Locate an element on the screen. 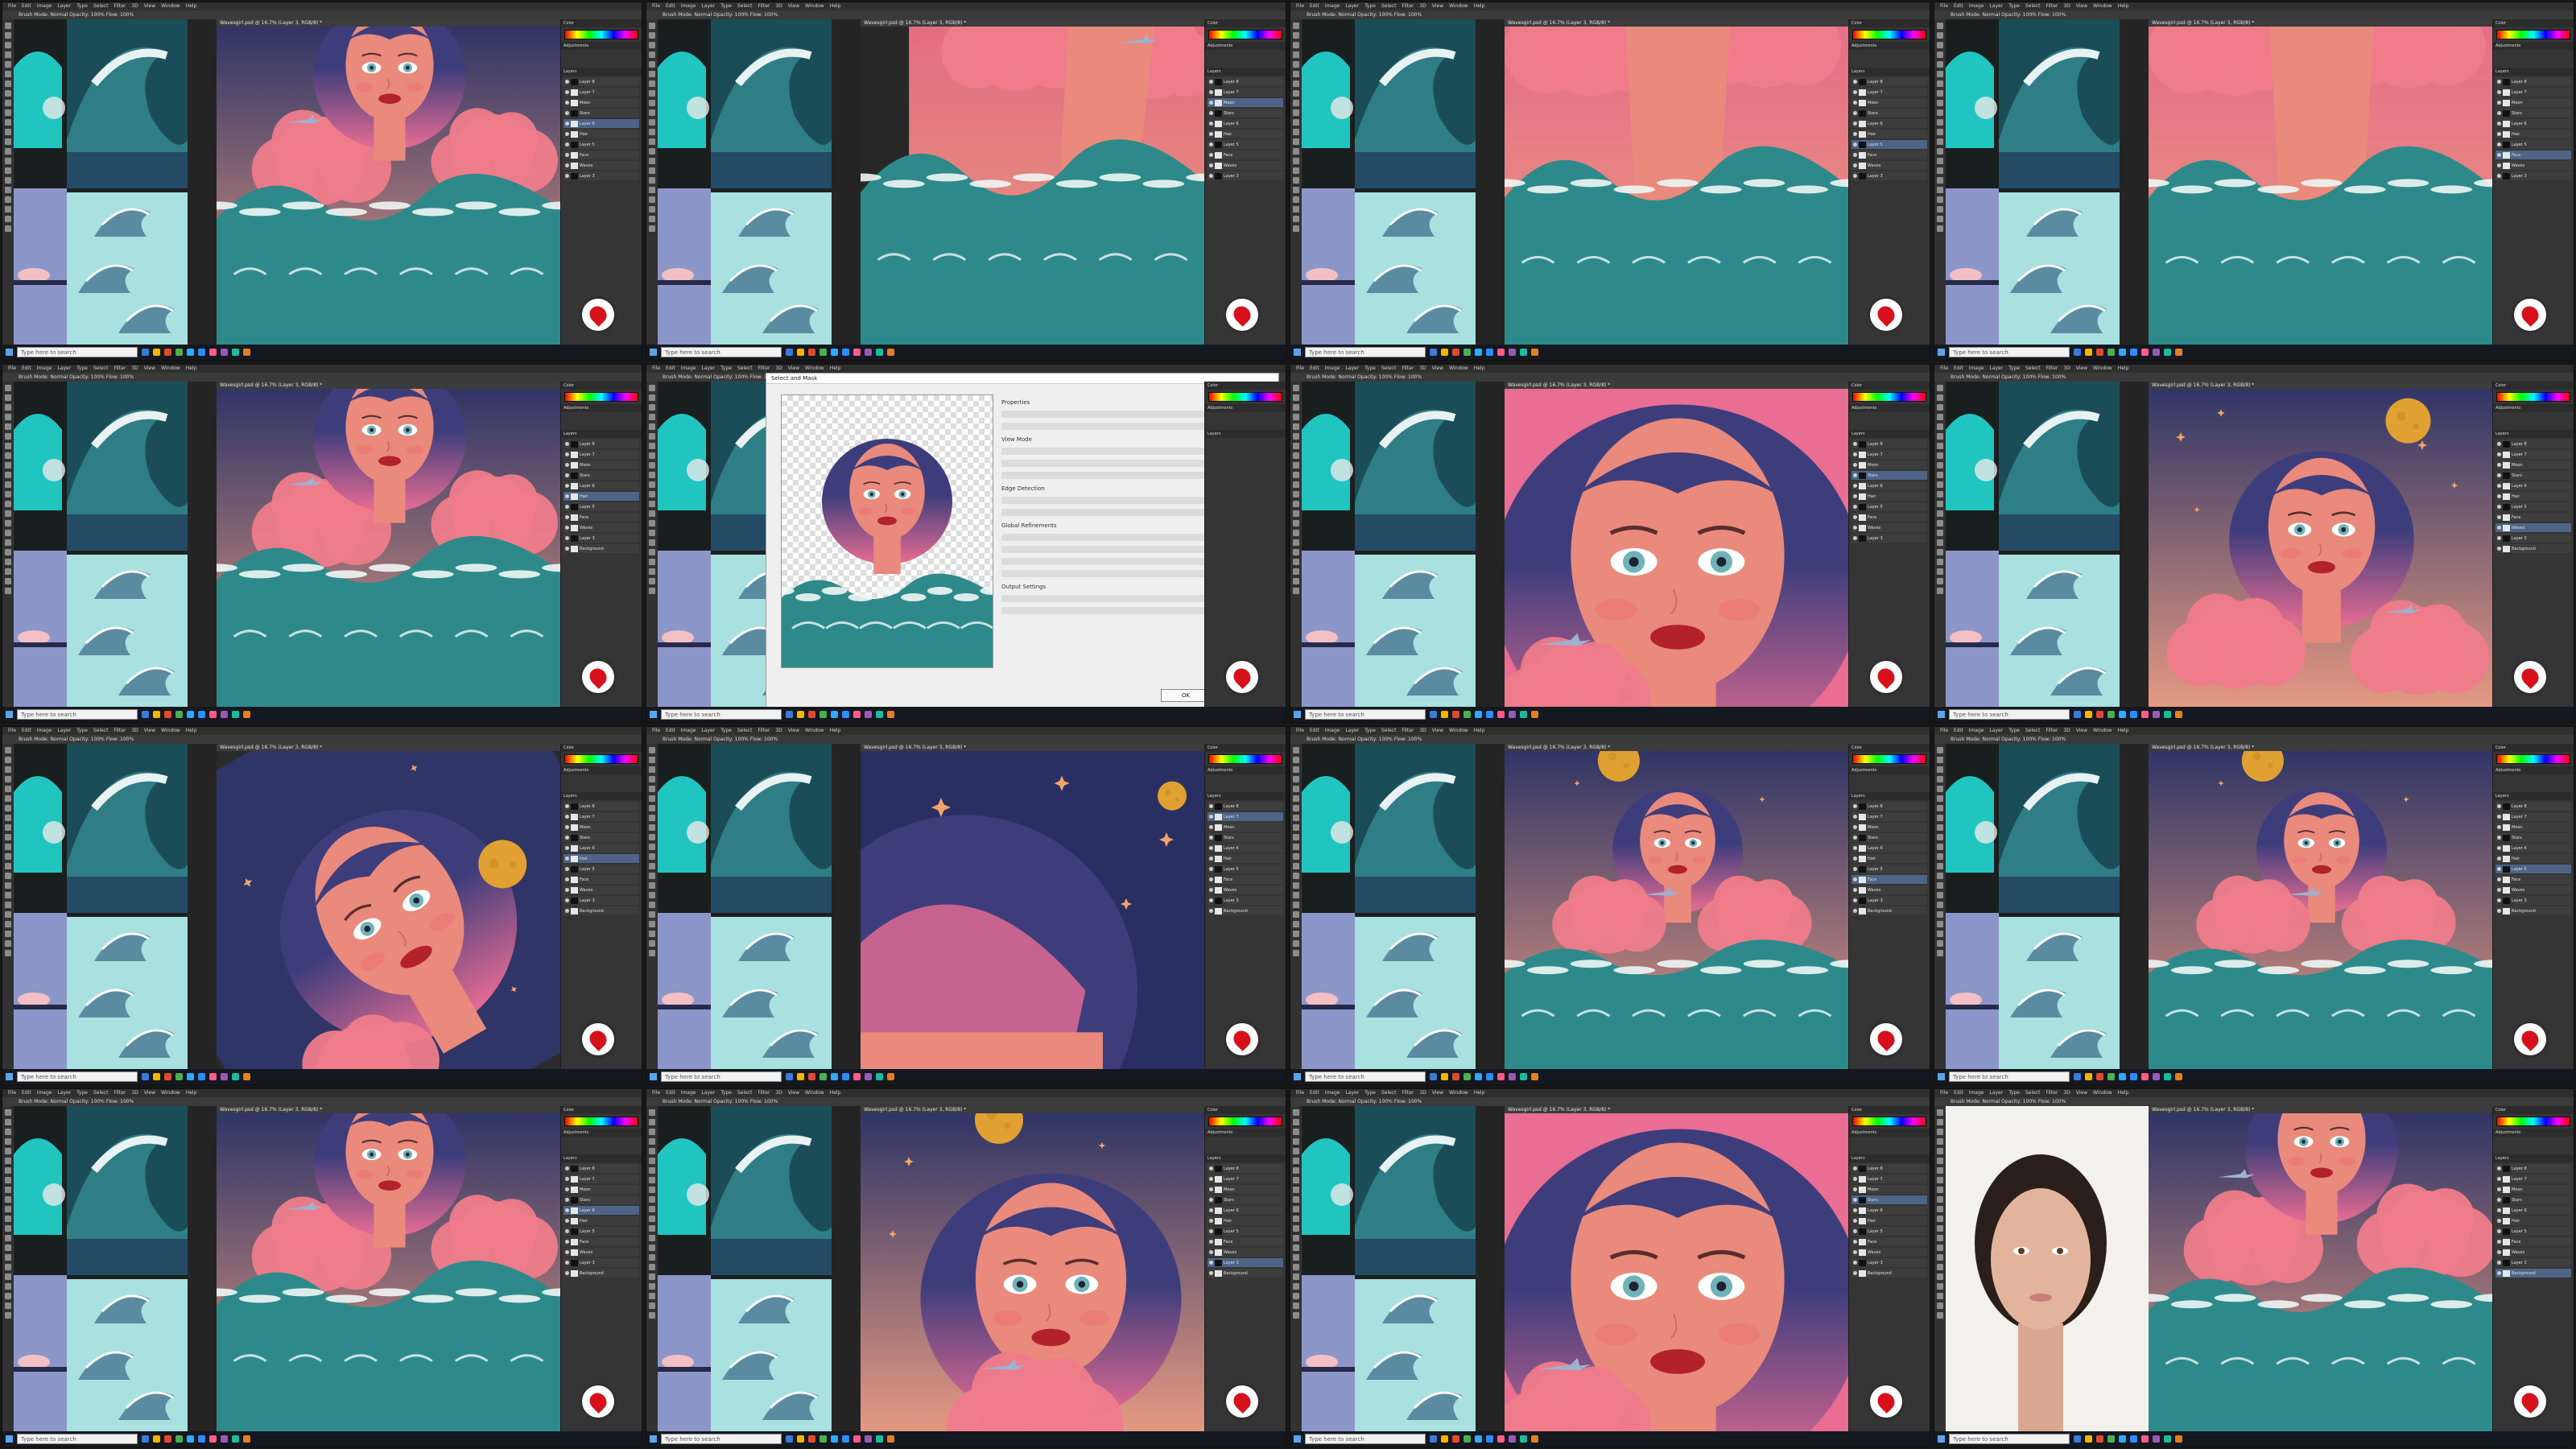 This screenshot has height=1449, width=2576. document-tab: Wavesgirl.psd @ 16.7% (Layer 3, RGB/8) * is located at coordinates (1678, 1109).